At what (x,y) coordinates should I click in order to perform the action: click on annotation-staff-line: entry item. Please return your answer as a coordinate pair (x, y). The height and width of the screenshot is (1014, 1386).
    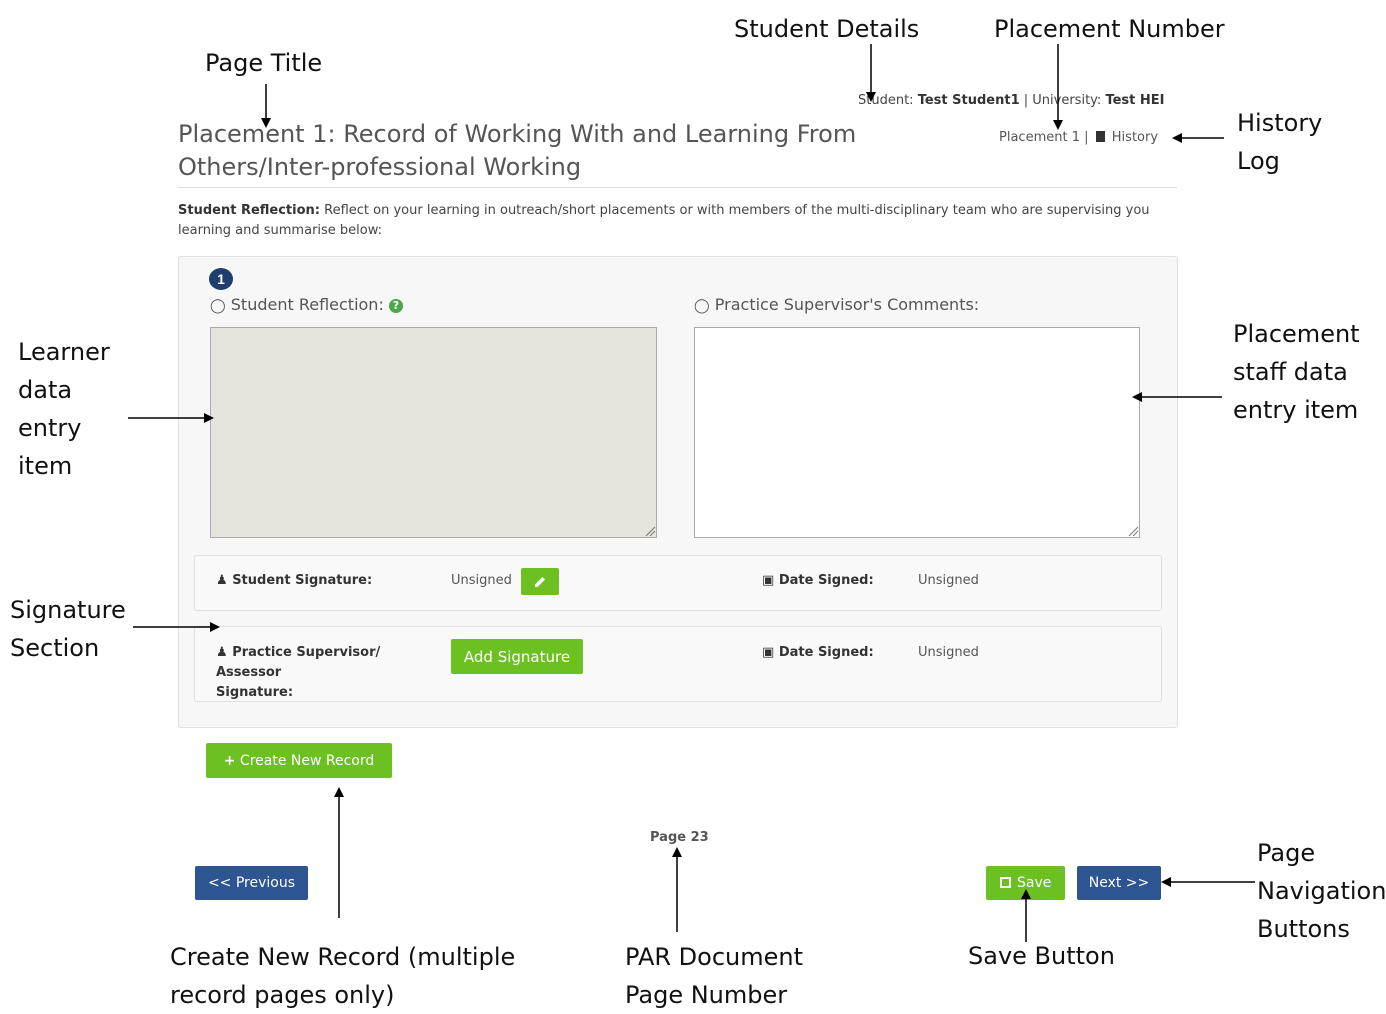
    Looking at the image, I should click on (1296, 410).